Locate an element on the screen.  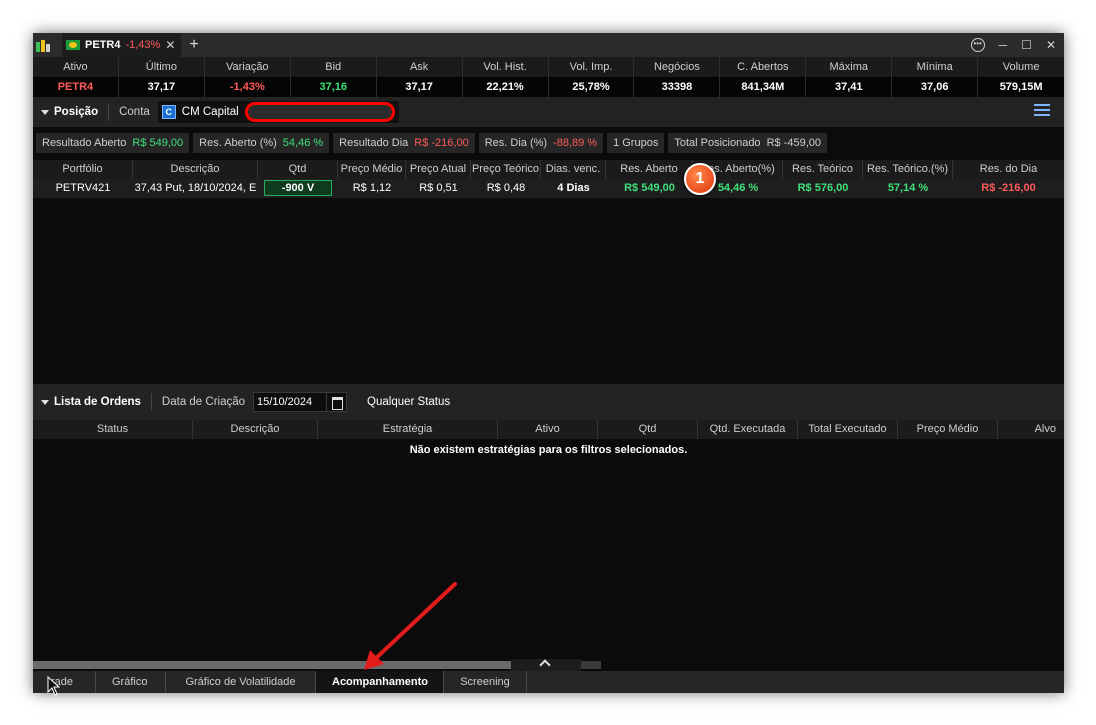
column-header: Qtd. Executada is located at coordinates (748, 429).